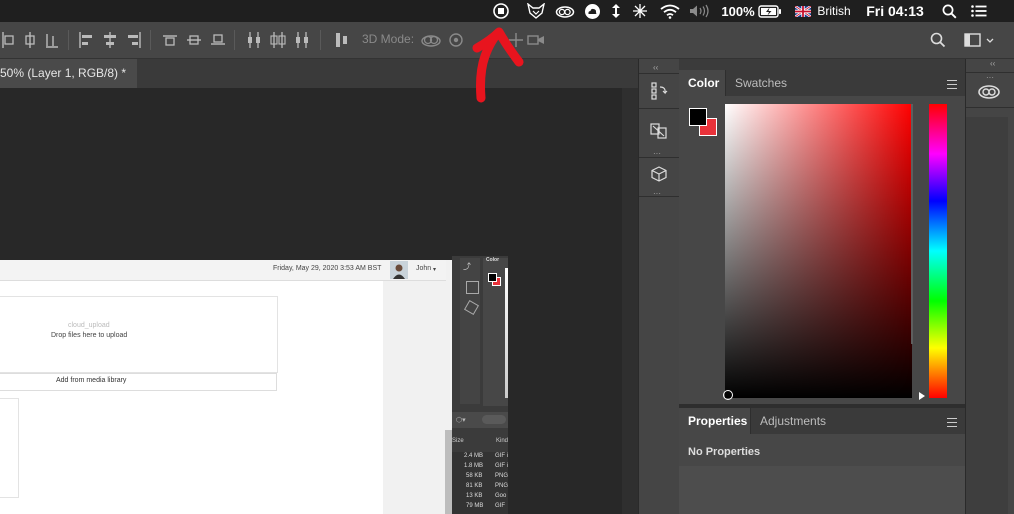 Image resolution: width=1014 pixels, height=514 pixels. Describe the element at coordinates (822, 64) in the screenshot. I see `color-panel-header-gap` at that location.